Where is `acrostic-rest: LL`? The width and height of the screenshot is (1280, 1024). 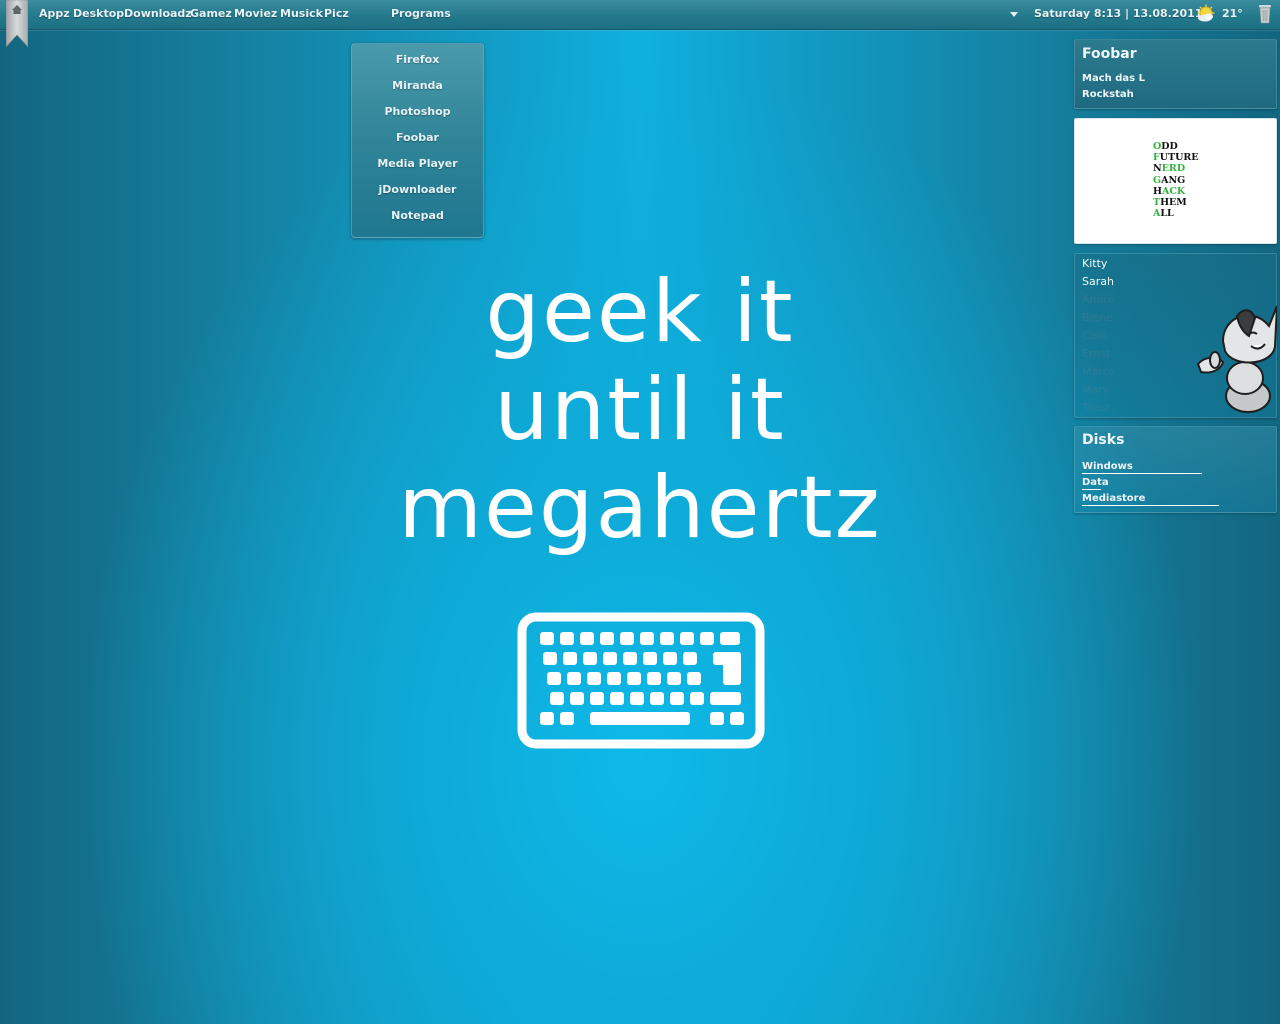 acrostic-rest: LL is located at coordinates (1167, 214).